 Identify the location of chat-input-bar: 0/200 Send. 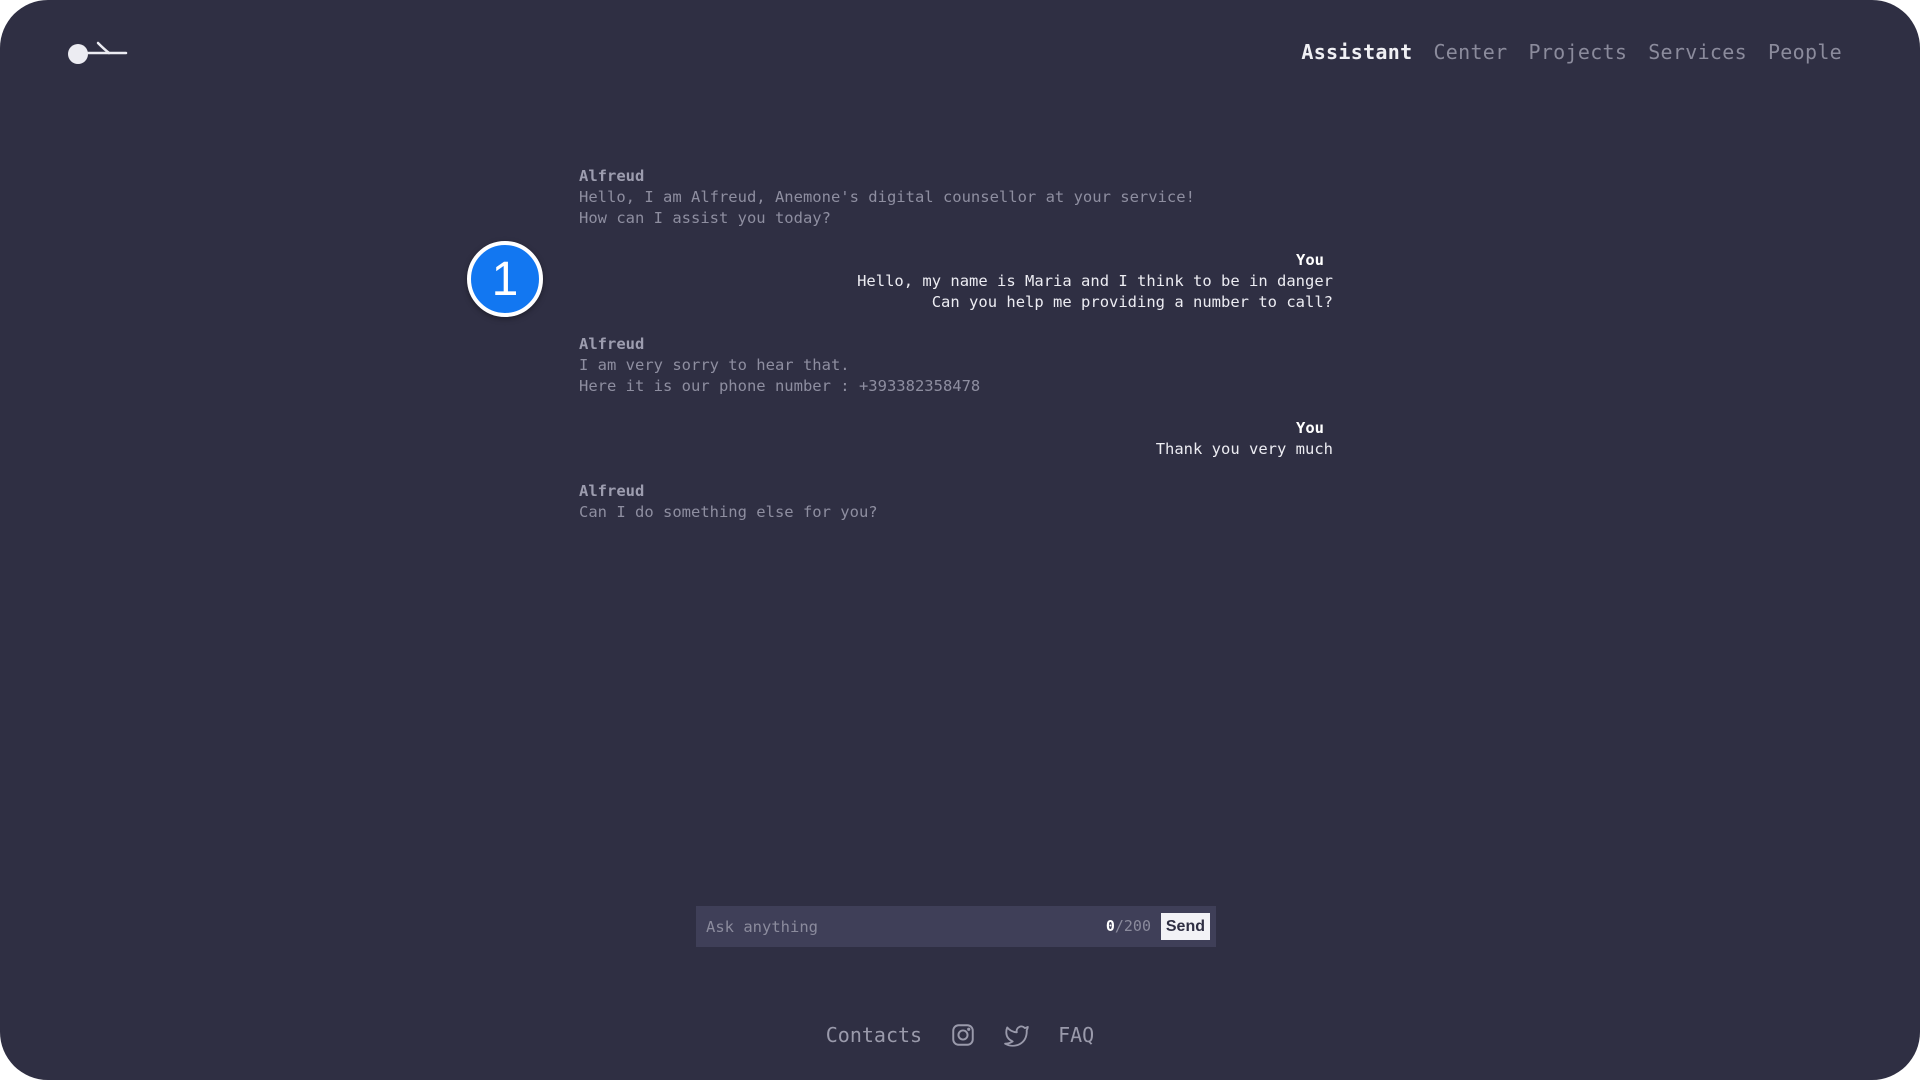
(956, 926).